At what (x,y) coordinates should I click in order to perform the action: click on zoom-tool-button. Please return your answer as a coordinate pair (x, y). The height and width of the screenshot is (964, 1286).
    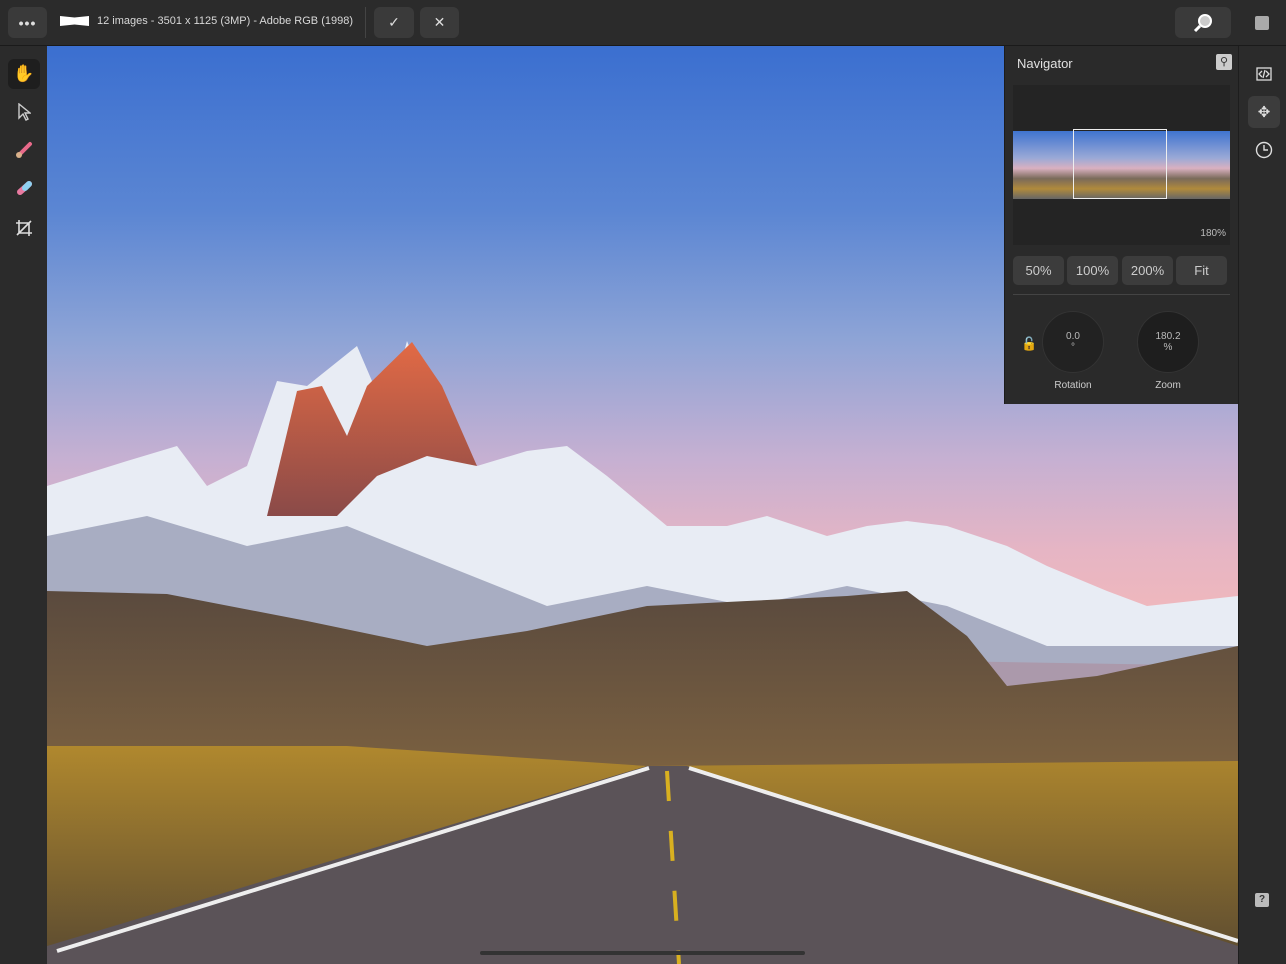
    Looking at the image, I should click on (1203, 22).